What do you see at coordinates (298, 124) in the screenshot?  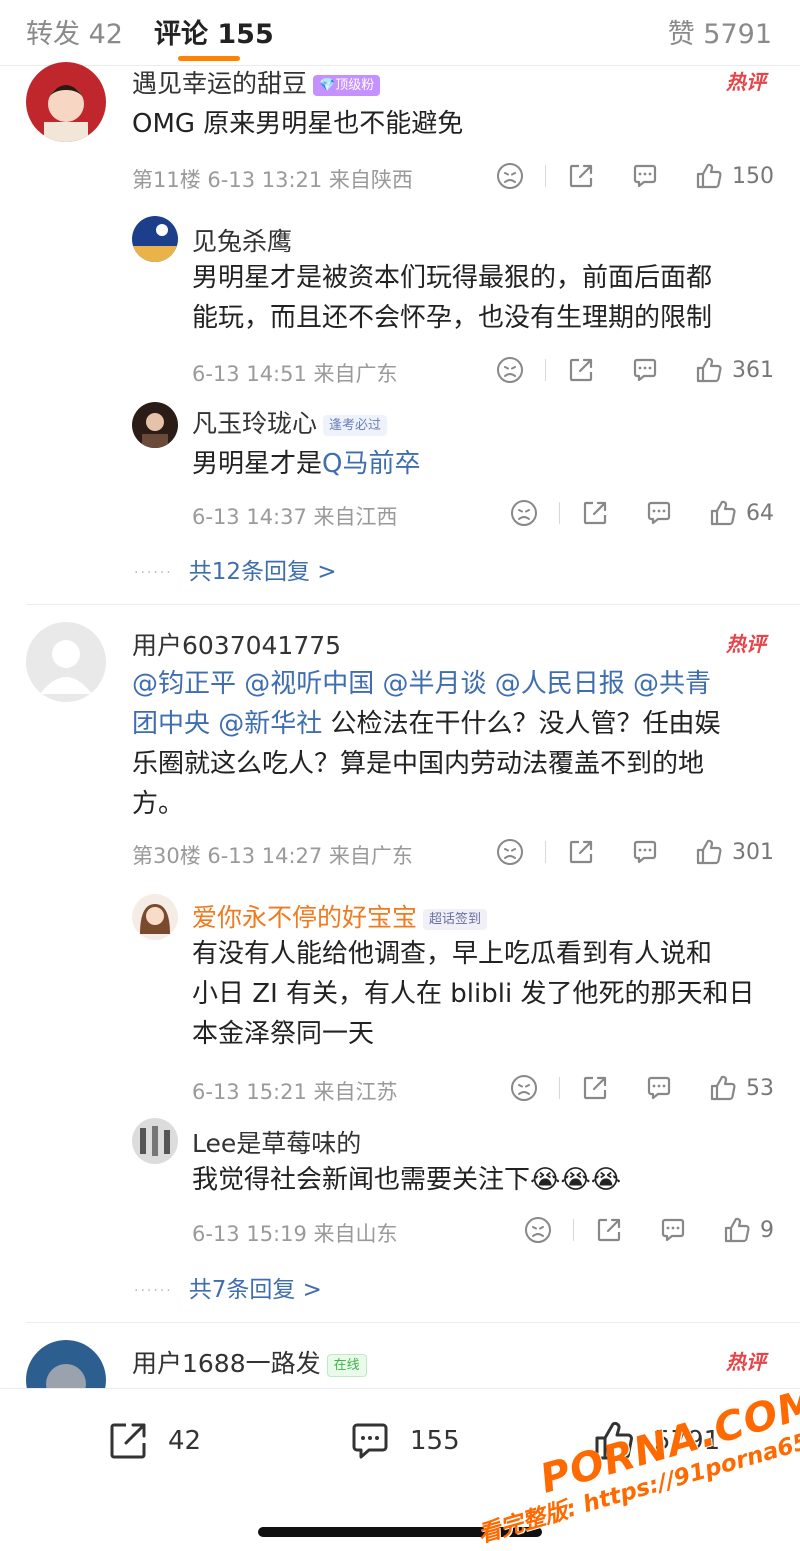 I see `comment-text: OMG 原来男明星也不能避免` at bounding box center [298, 124].